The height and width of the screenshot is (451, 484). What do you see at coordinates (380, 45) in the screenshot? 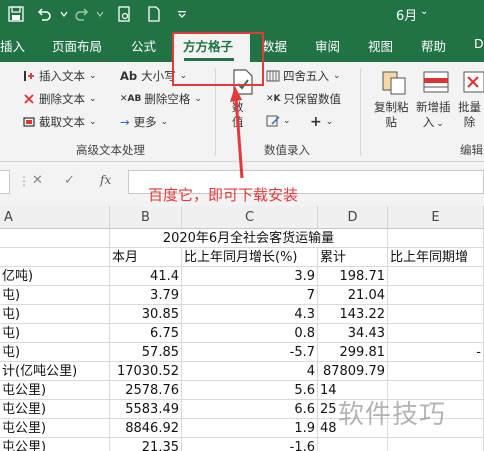
I see `tab-view: 视图` at bounding box center [380, 45].